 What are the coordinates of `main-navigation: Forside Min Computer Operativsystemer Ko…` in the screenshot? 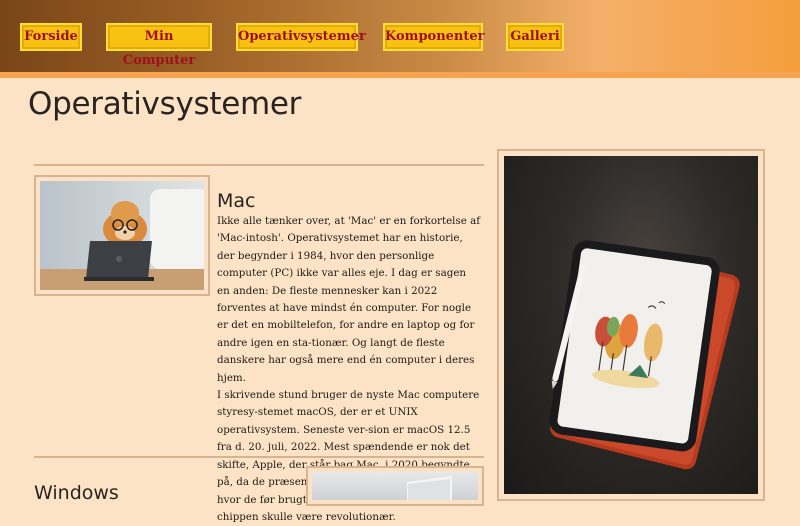 It's located at (400, 39).